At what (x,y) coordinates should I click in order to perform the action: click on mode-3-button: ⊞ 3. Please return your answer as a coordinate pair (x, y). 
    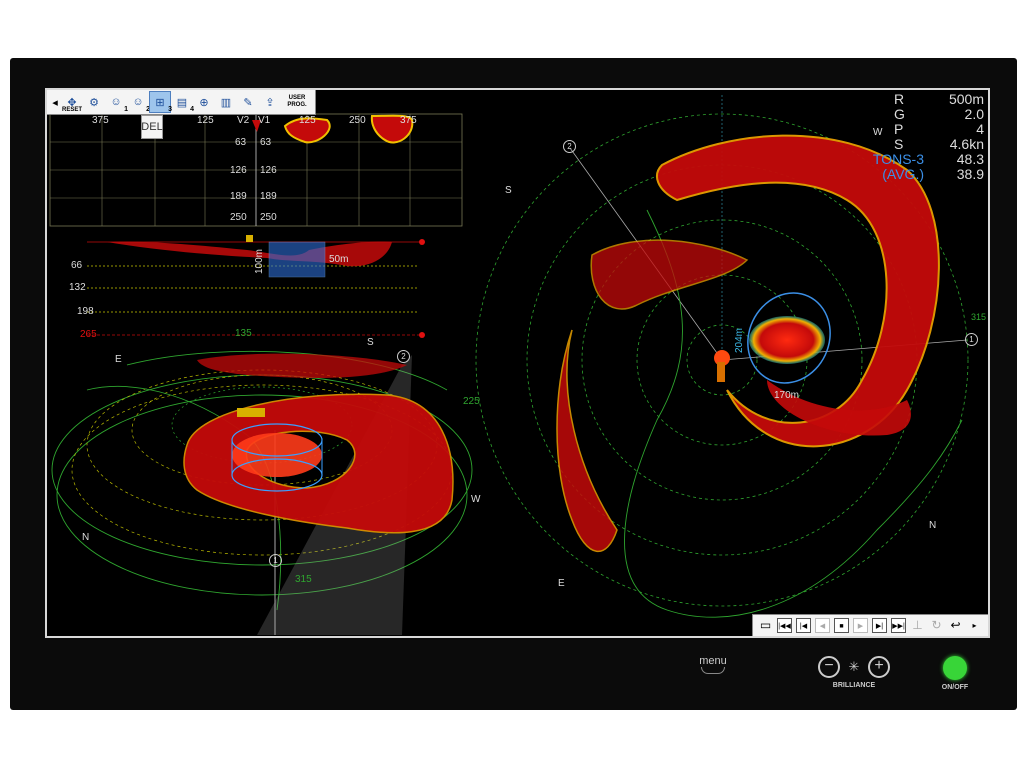
    Looking at the image, I should click on (160, 102).